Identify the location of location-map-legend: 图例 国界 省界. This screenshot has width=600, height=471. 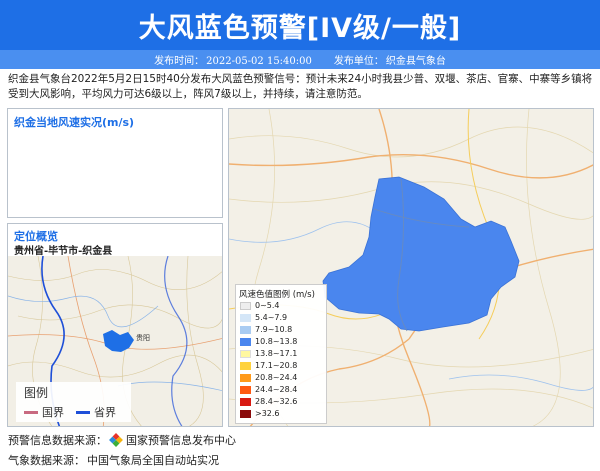
(73, 402).